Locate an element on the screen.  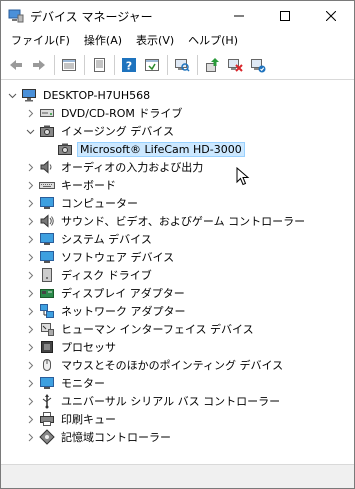
scan-hardware-icon is located at coordinates (182, 65).